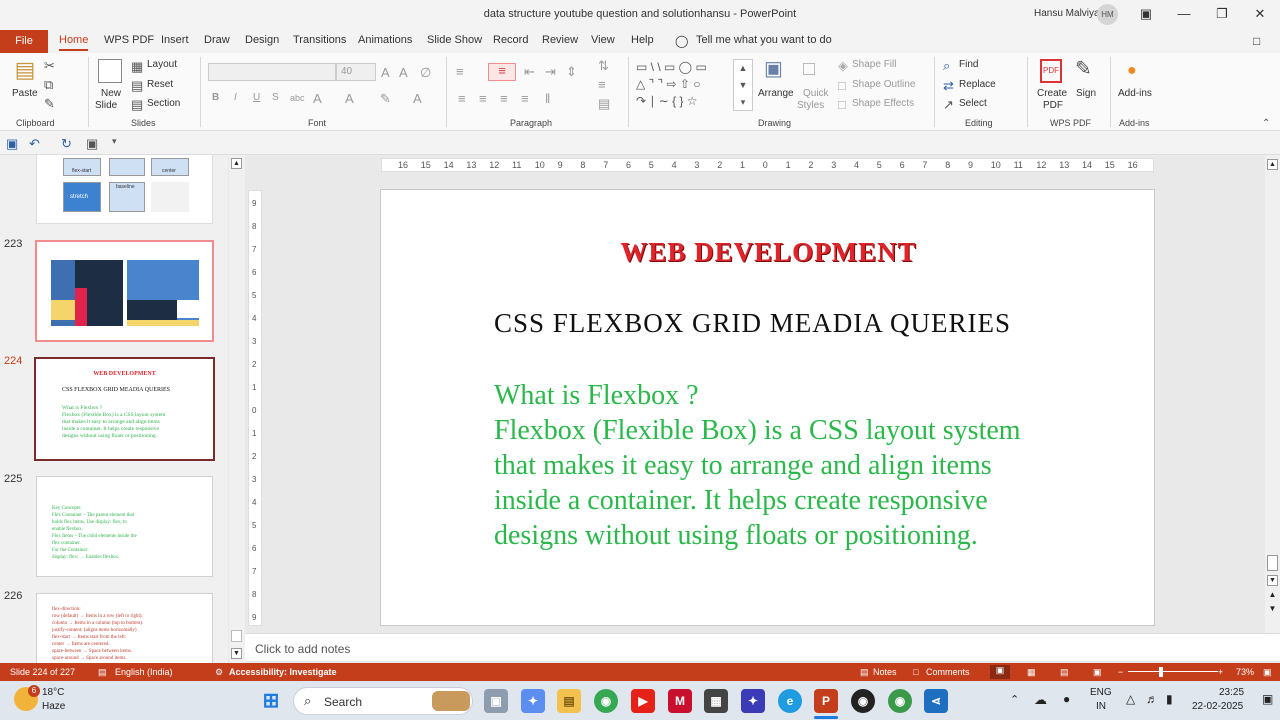  What do you see at coordinates (114, 141) in the screenshot?
I see `customize-qat-icon: ▾` at bounding box center [114, 141].